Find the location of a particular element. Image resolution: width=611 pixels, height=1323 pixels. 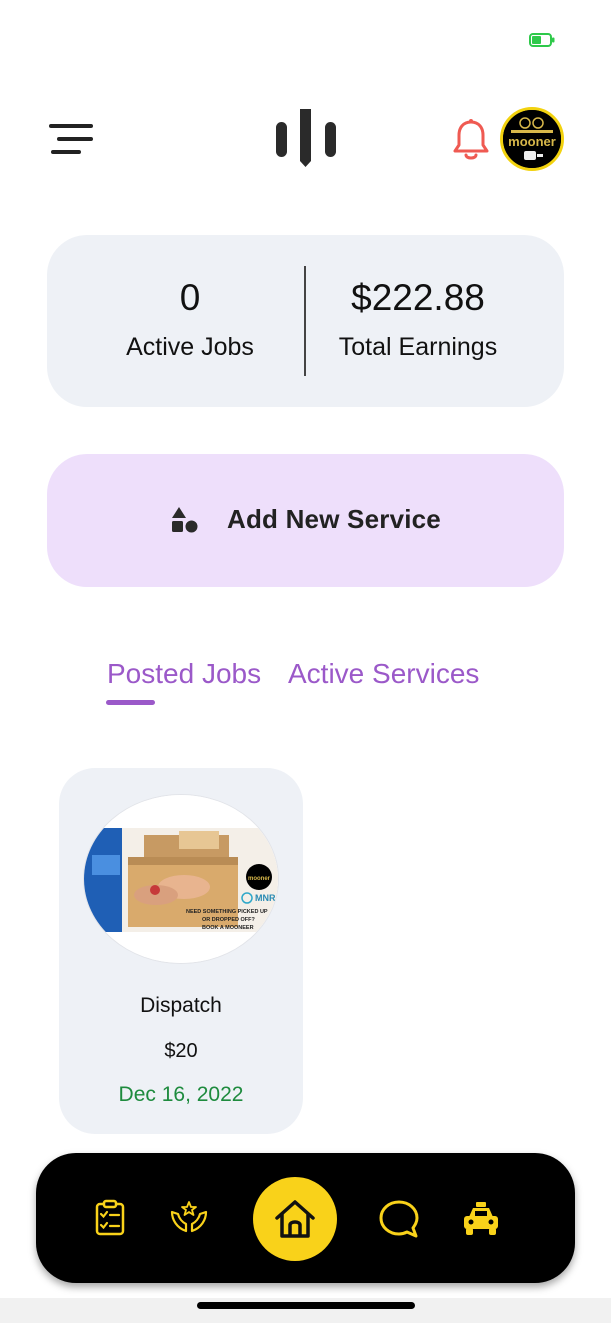

image-mnr-text: MNR is located at coordinates (265, 898).